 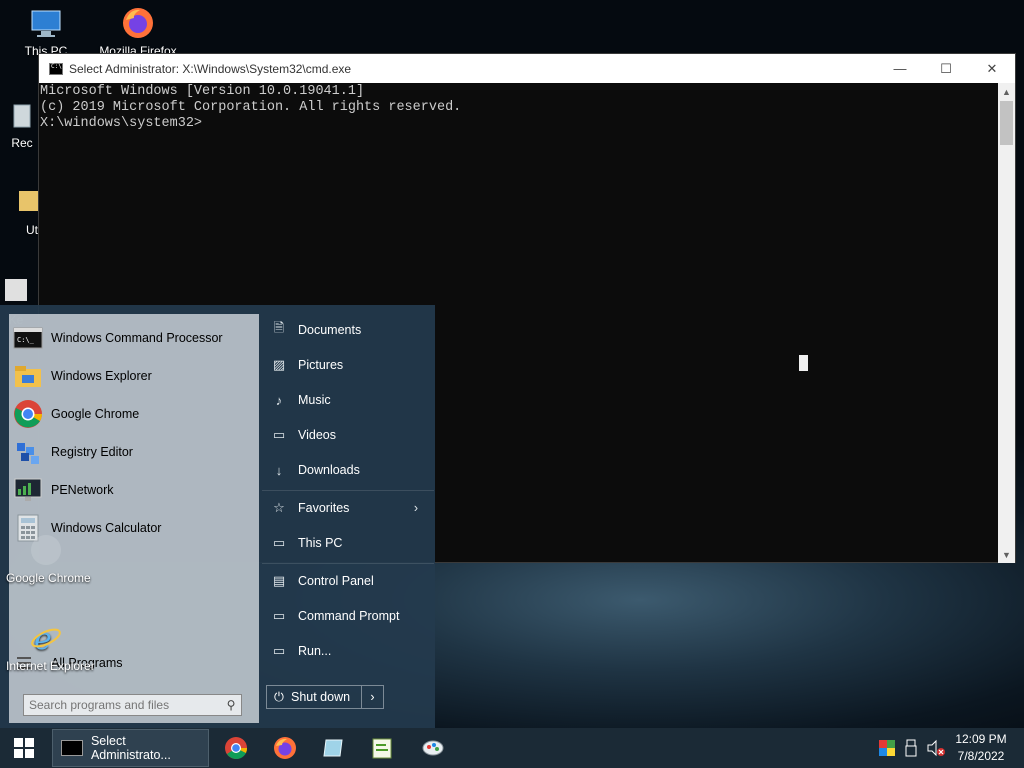 I want to click on internet-explorer-icon: e, so click(x=46, y=638).